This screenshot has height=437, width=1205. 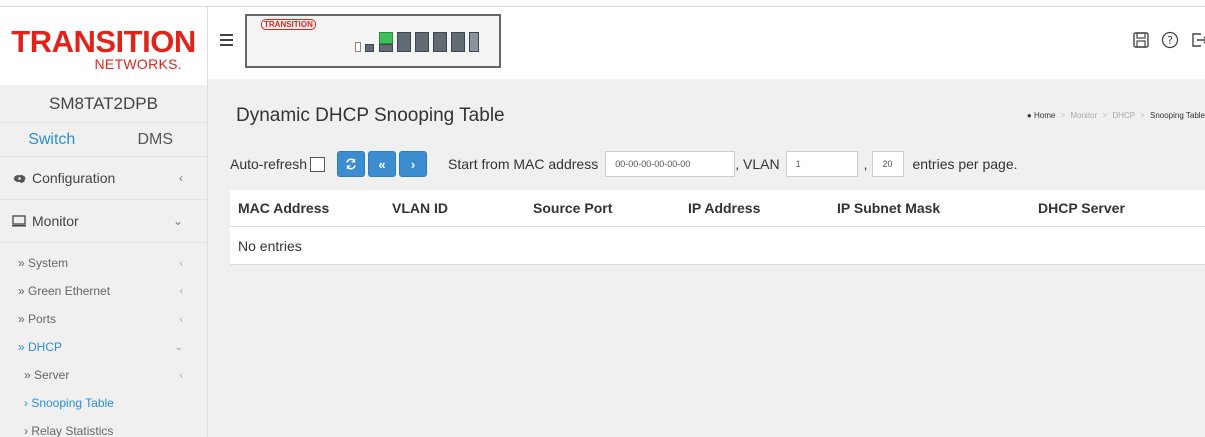 What do you see at coordinates (965, 164) in the screenshot?
I see `entries-per-page-label: entries per page.` at bounding box center [965, 164].